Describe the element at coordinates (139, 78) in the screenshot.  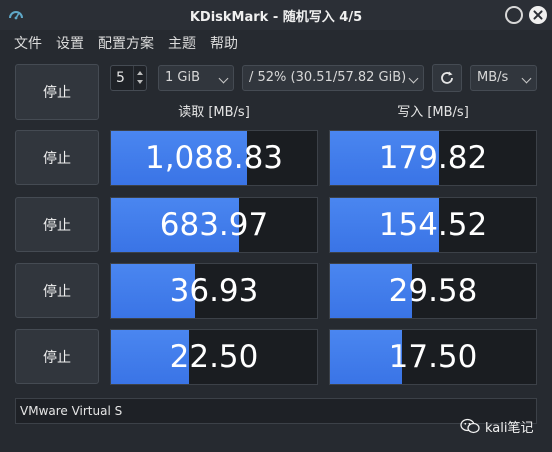
I see `spin-arrows` at that location.